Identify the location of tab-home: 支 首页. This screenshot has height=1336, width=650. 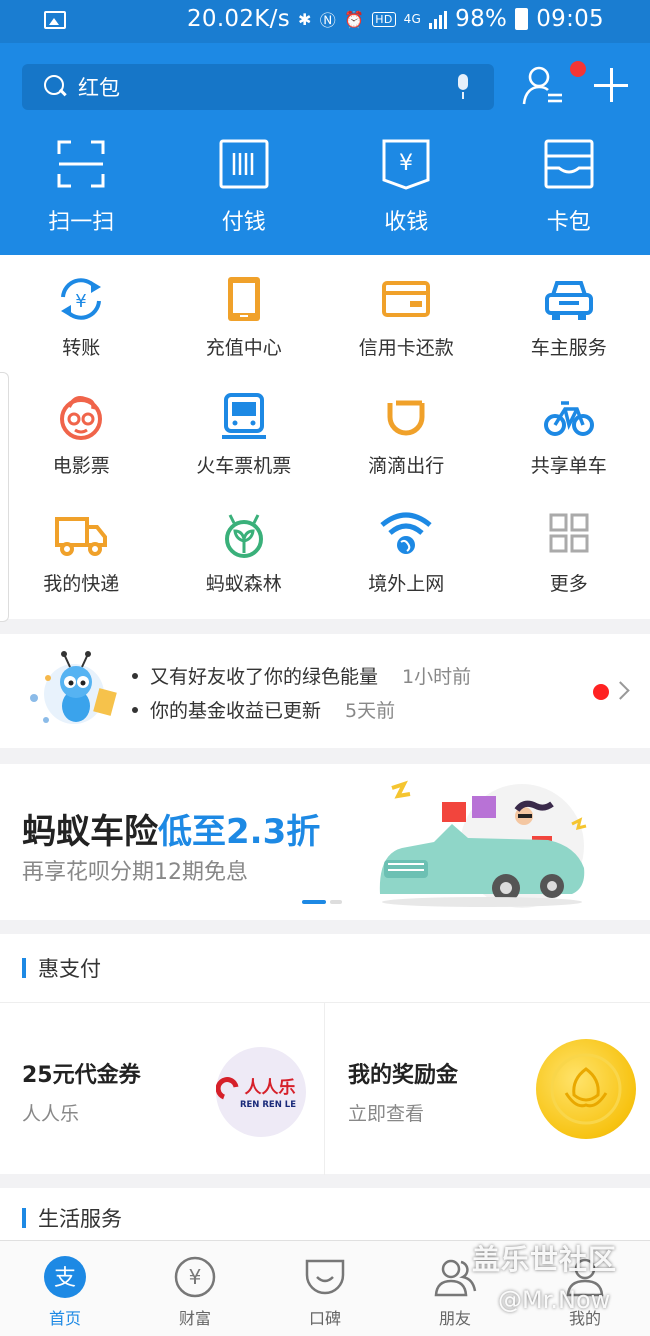
(65, 1288).